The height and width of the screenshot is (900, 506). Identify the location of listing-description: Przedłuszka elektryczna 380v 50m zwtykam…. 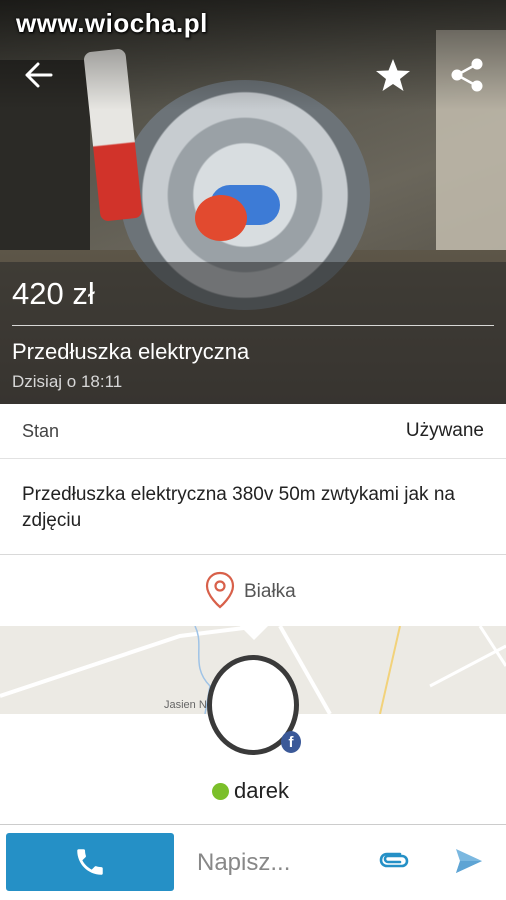
(238, 507).